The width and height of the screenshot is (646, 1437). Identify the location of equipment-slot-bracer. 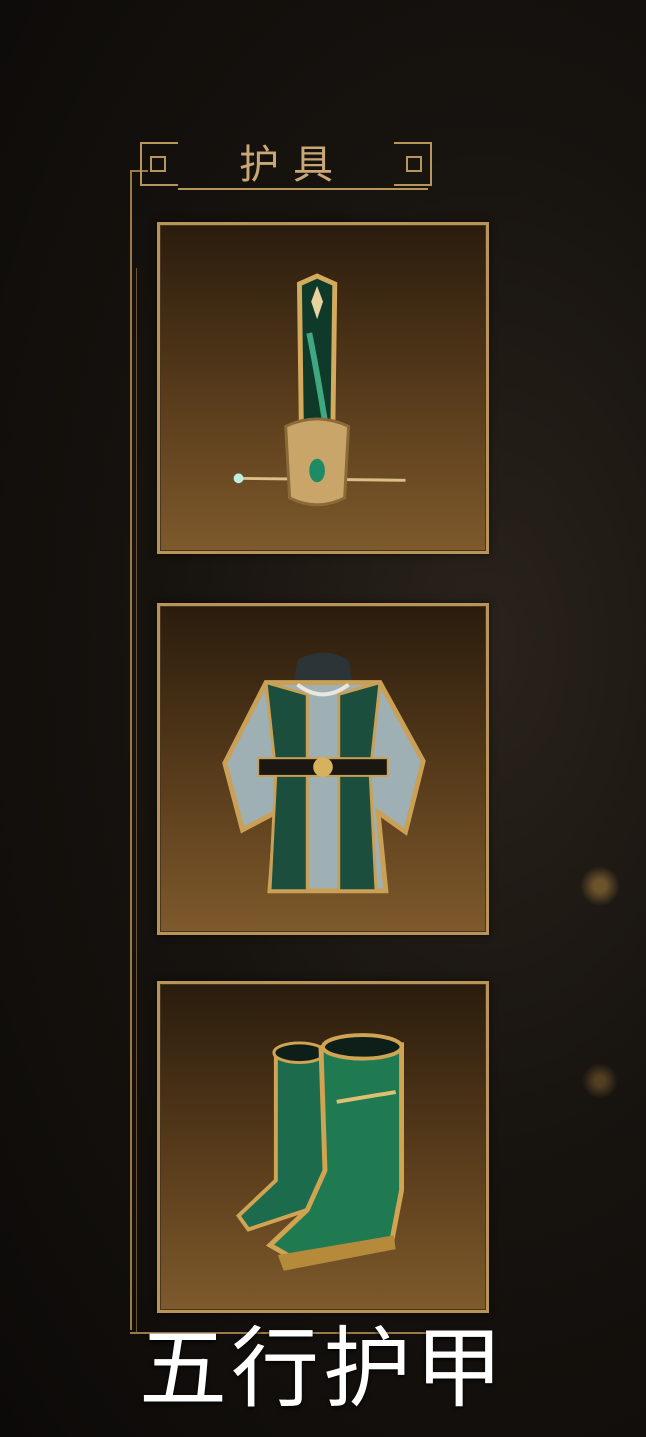
(323, 388).